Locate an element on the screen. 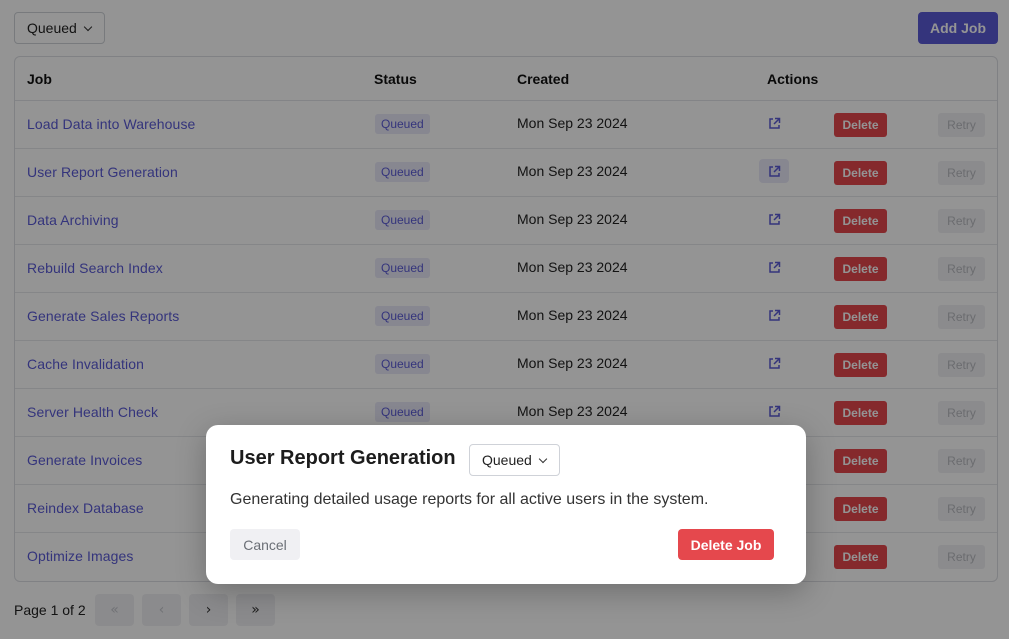 The height and width of the screenshot is (639, 1009). chevron-down-icon is located at coordinates (543, 458).